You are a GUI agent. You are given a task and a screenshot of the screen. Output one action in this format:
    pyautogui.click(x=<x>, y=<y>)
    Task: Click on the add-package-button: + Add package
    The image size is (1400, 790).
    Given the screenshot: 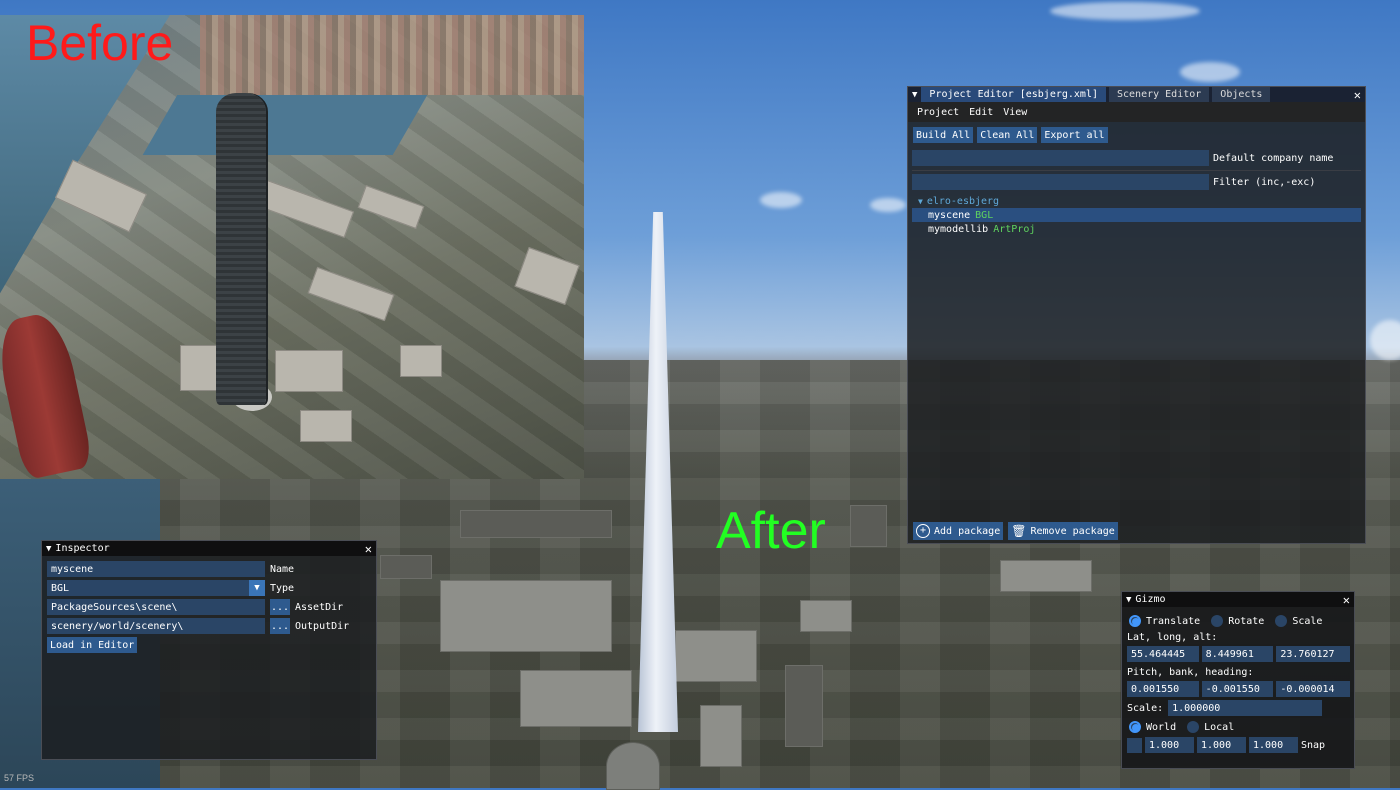 What is the action you would take?
    pyautogui.click(x=958, y=531)
    